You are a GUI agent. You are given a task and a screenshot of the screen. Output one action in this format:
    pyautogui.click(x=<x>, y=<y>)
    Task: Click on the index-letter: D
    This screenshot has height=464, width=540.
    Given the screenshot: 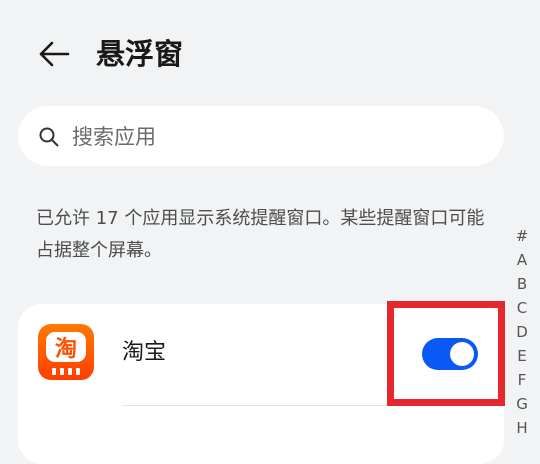 What is the action you would take?
    pyautogui.click(x=522, y=332)
    